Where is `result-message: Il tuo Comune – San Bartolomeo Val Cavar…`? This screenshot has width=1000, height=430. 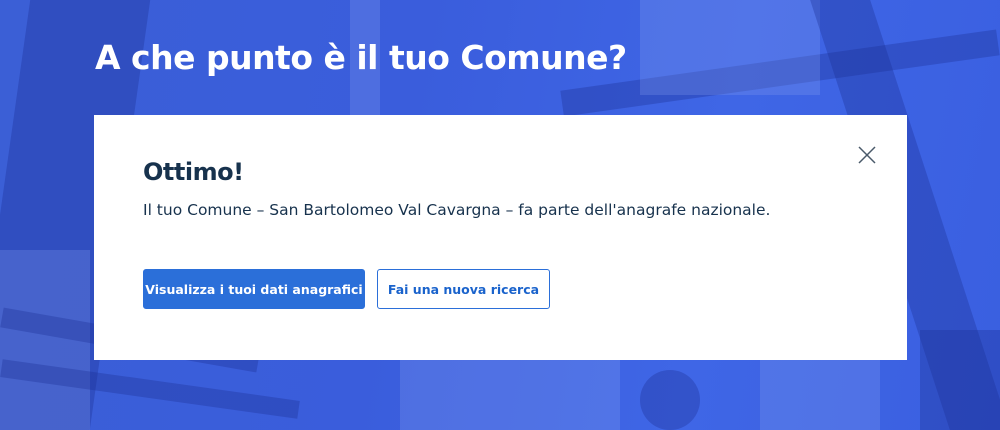 result-message: Il tuo Comune – San Bartolomeo Val Cavar… is located at coordinates (457, 210).